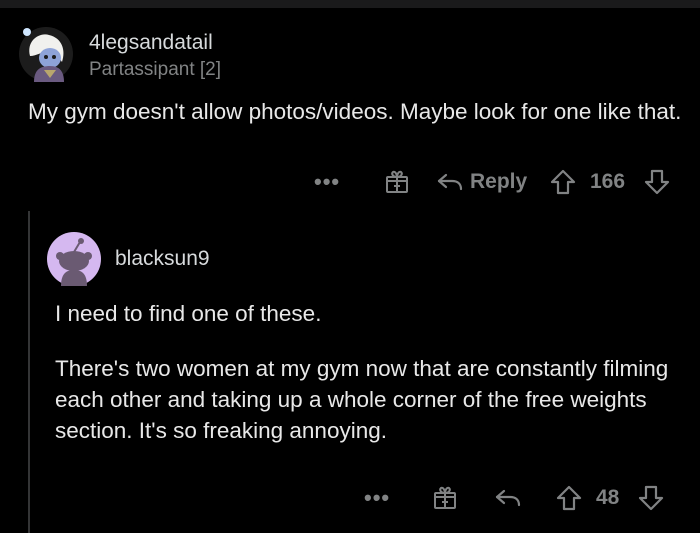 The height and width of the screenshot is (533, 700). What do you see at coordinates (608, 497) in the screenshot?
I see `vote-count: 48` at bounding box center [608, 497].